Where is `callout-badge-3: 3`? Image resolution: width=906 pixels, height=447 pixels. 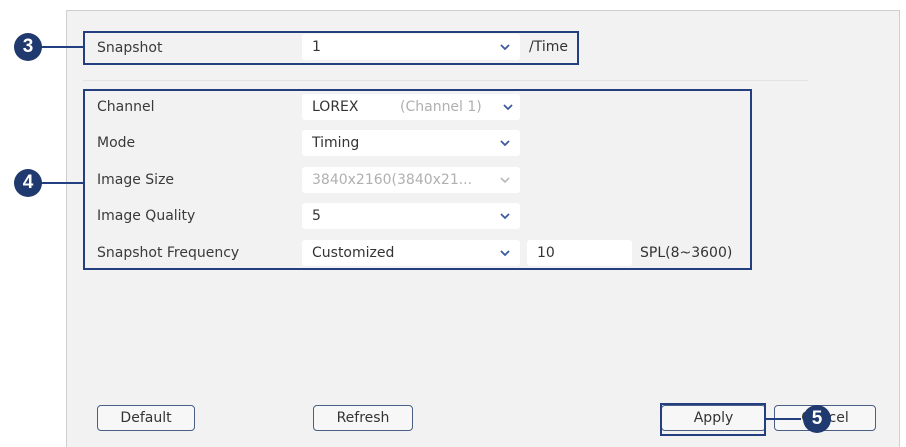 callout-badge-3: 3 is located at coordinates (28, 47).